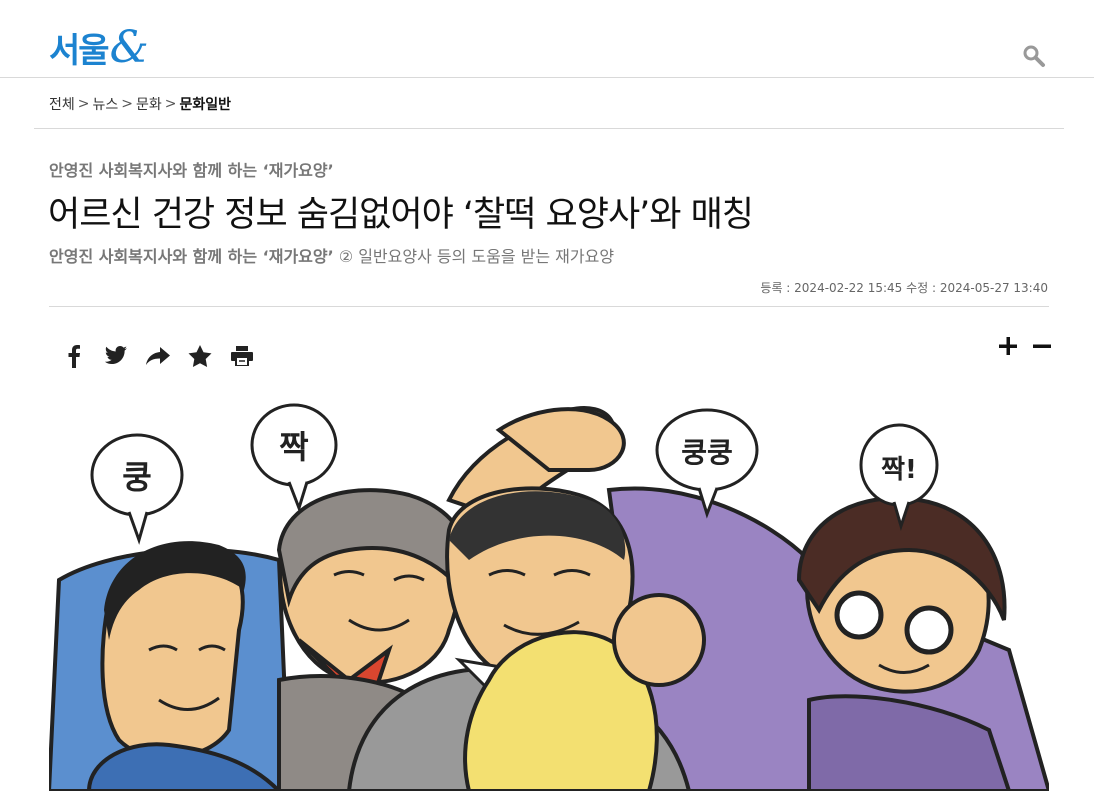 The width and height of the screenshot is (1094, 791). I want to click on subtitle-series: 안영진 사회복지사와 함께 하는 ‘재가요양’, so click(191, 256).